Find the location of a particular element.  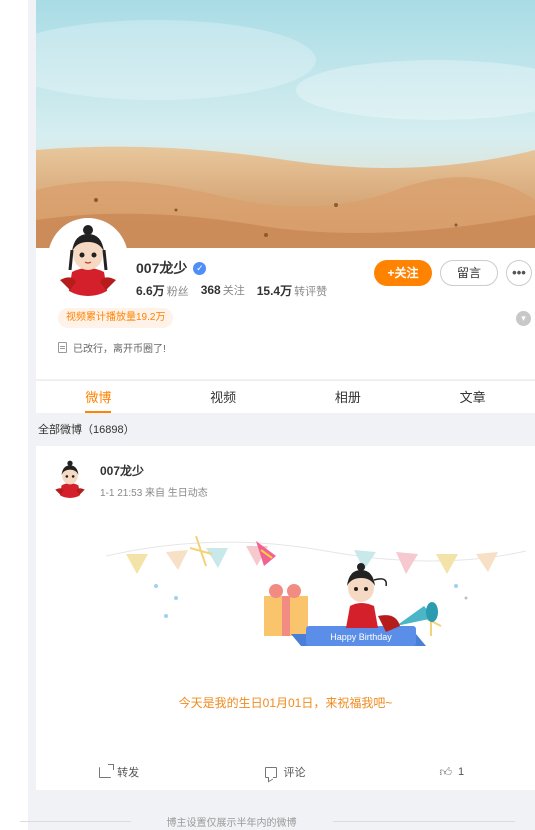

footer-note-text: 博主设置仅展示半年内的微博 is located at coordinates (231, 823).